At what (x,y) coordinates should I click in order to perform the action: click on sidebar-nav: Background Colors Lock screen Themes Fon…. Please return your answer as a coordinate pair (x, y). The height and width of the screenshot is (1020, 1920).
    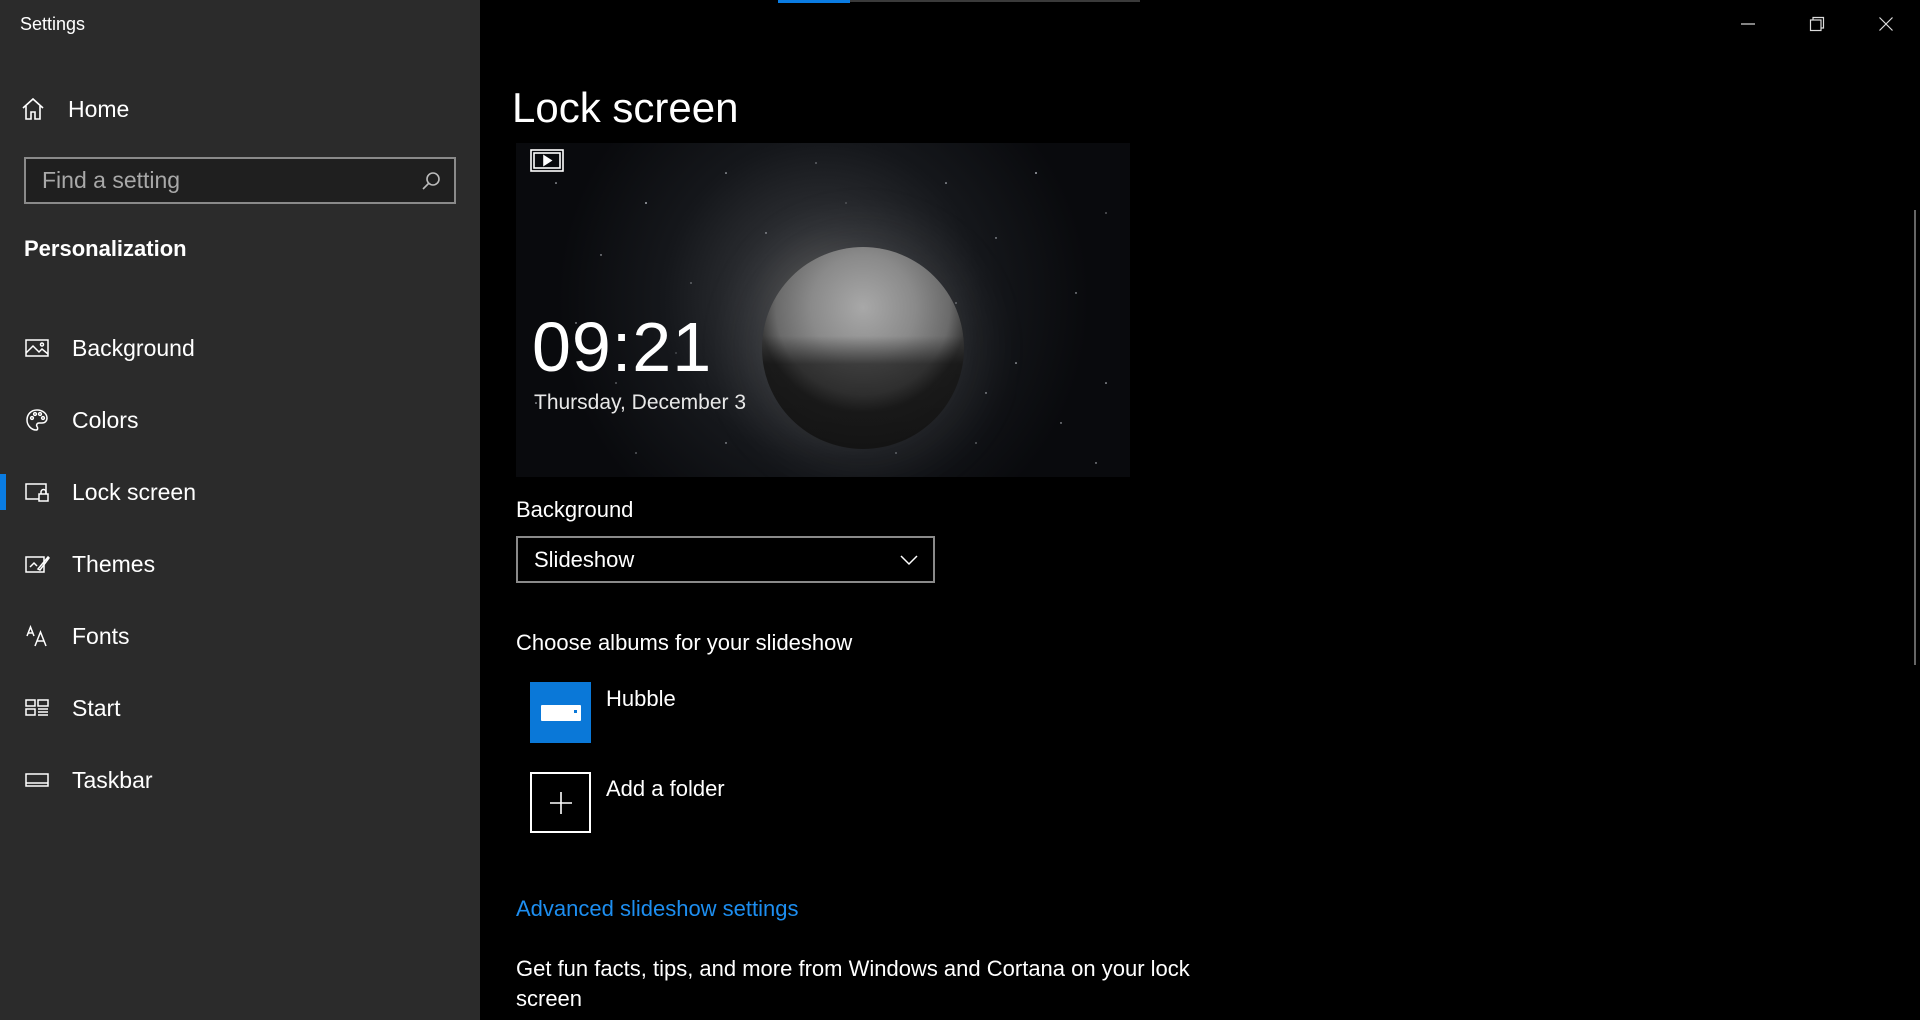
    Looking at the image, I should click on (240, 564).